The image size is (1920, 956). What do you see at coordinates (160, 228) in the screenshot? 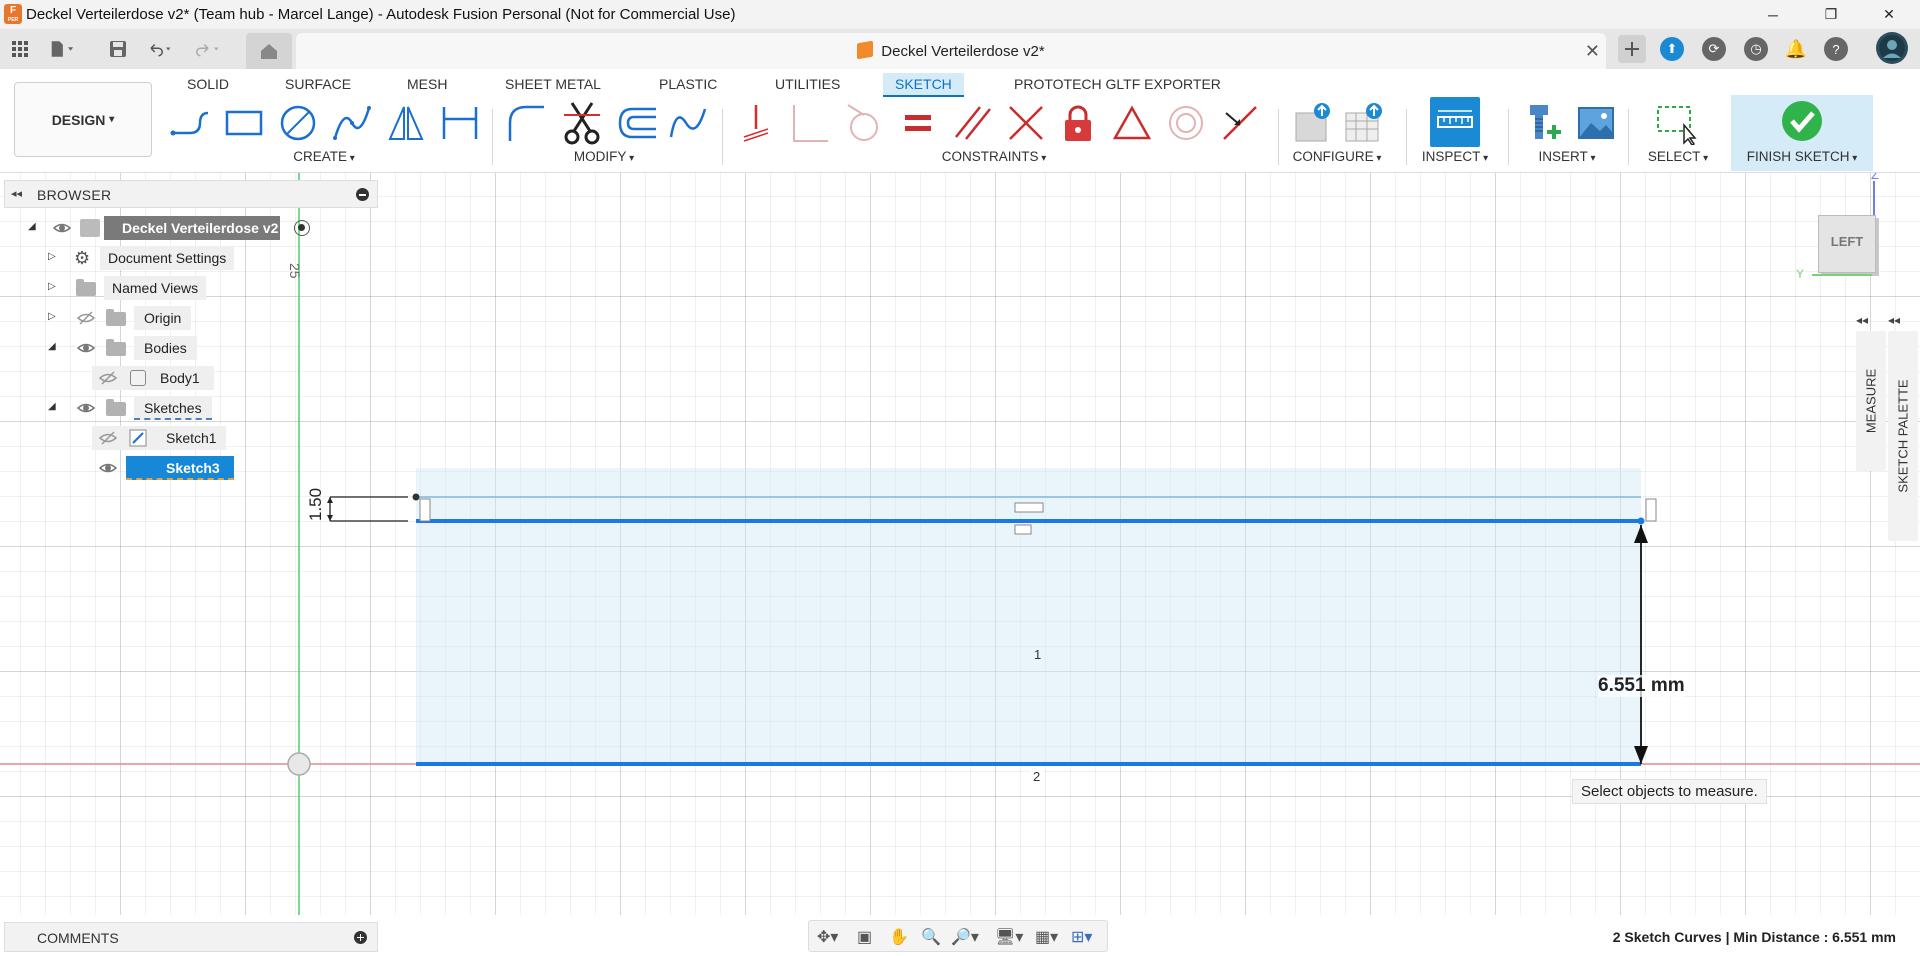
I see `tree-root: ◢ Deckel Verteilerdose v2` at bounding box center [160, 228].